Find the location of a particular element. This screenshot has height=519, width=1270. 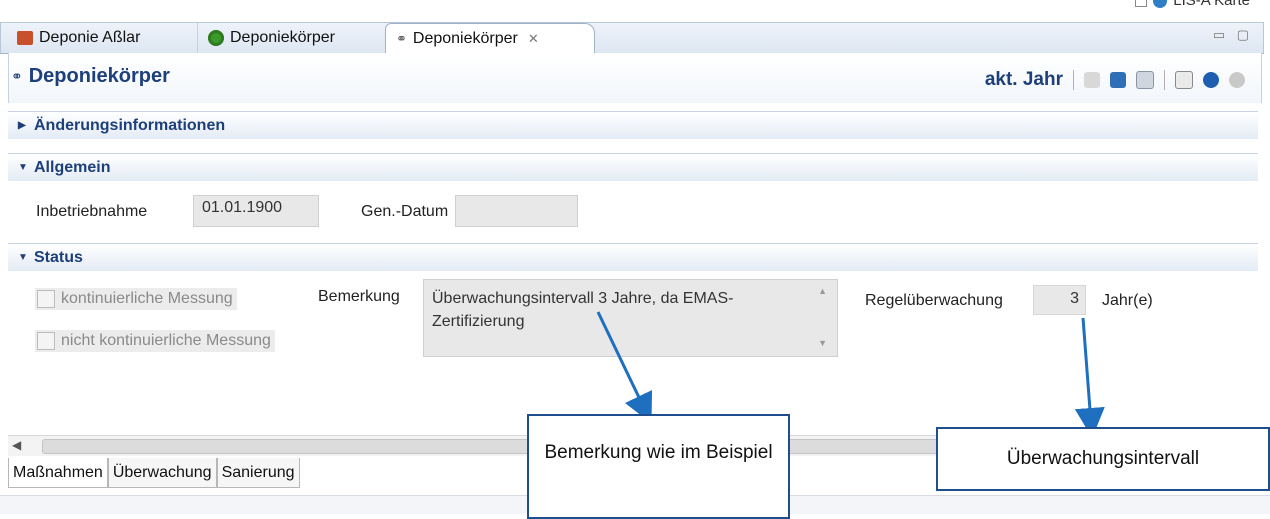

callout-interval: Überwachungsintervall is located at coordinates (1103, 459).